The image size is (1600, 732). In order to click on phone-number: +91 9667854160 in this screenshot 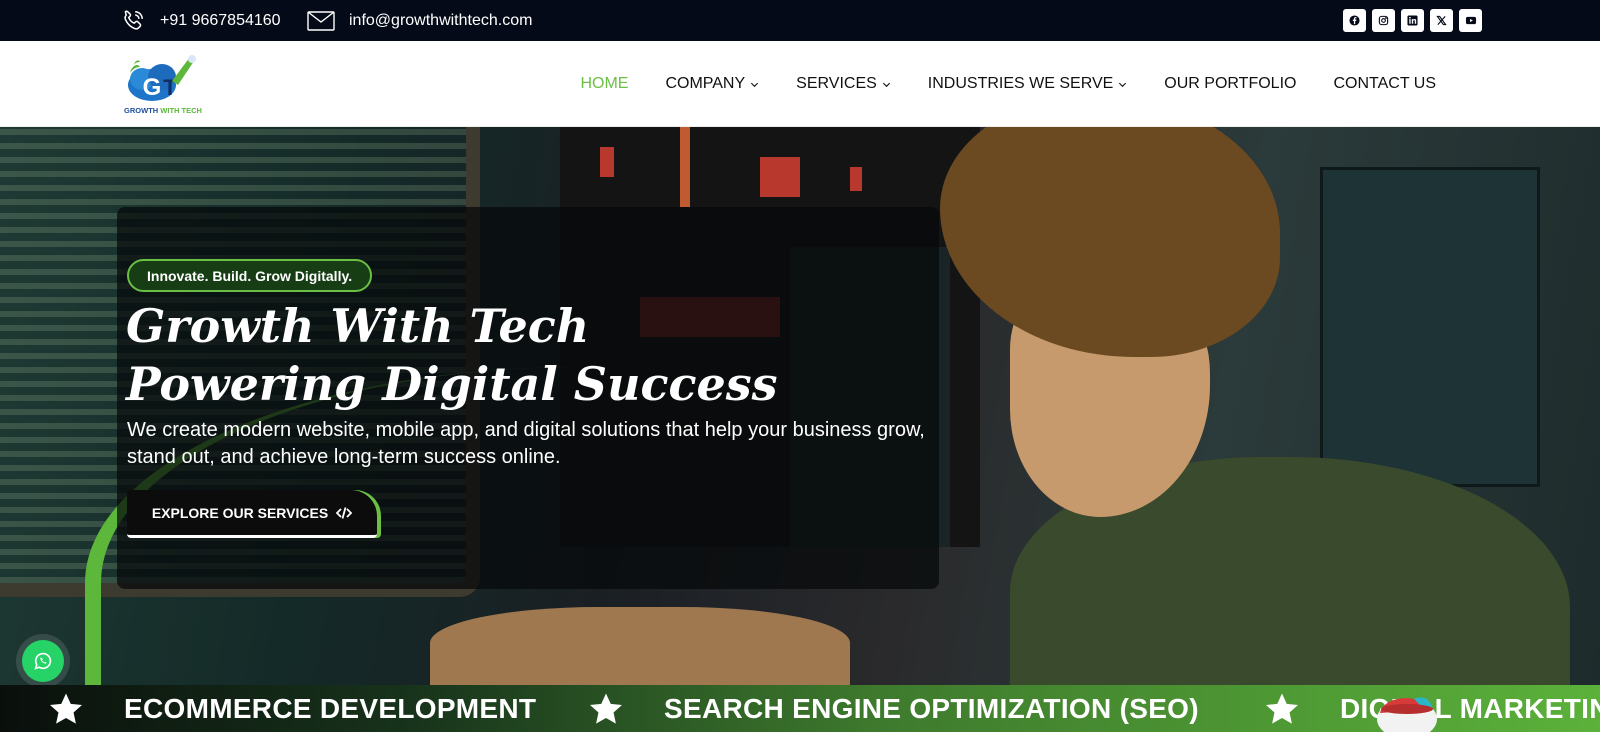, I will do `click(220, 20)`.